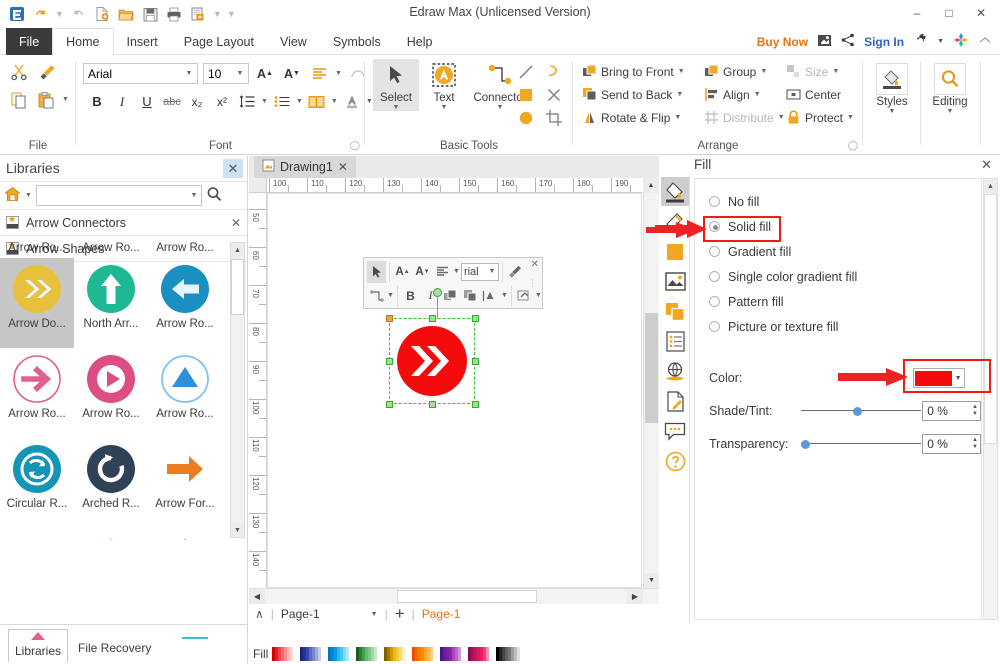 The image size is (1000, 664). I want to click on tab-insert: Insert, so click(142, 41).